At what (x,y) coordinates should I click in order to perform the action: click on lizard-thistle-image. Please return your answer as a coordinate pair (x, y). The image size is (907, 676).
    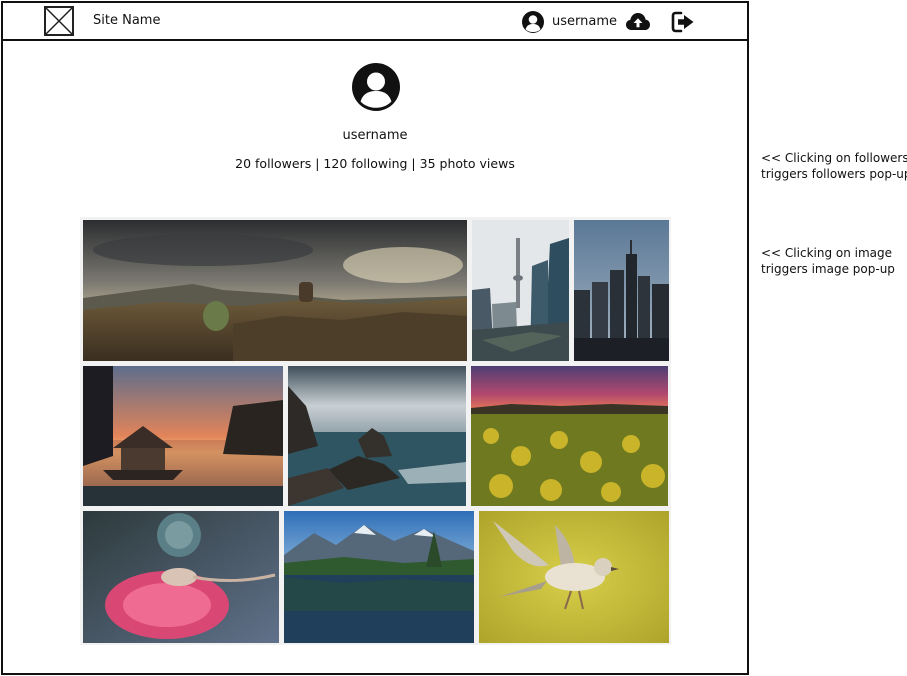
    Looking at the image, I should click on (181, 577).